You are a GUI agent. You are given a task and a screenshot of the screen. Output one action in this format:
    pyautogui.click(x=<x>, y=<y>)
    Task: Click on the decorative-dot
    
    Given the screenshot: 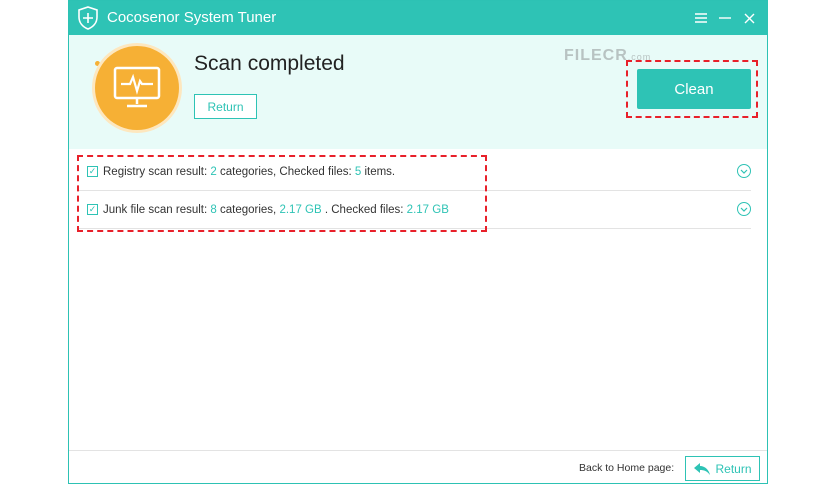 What is the action you would take?
    pyautogui.click(x=97, y=63)
    